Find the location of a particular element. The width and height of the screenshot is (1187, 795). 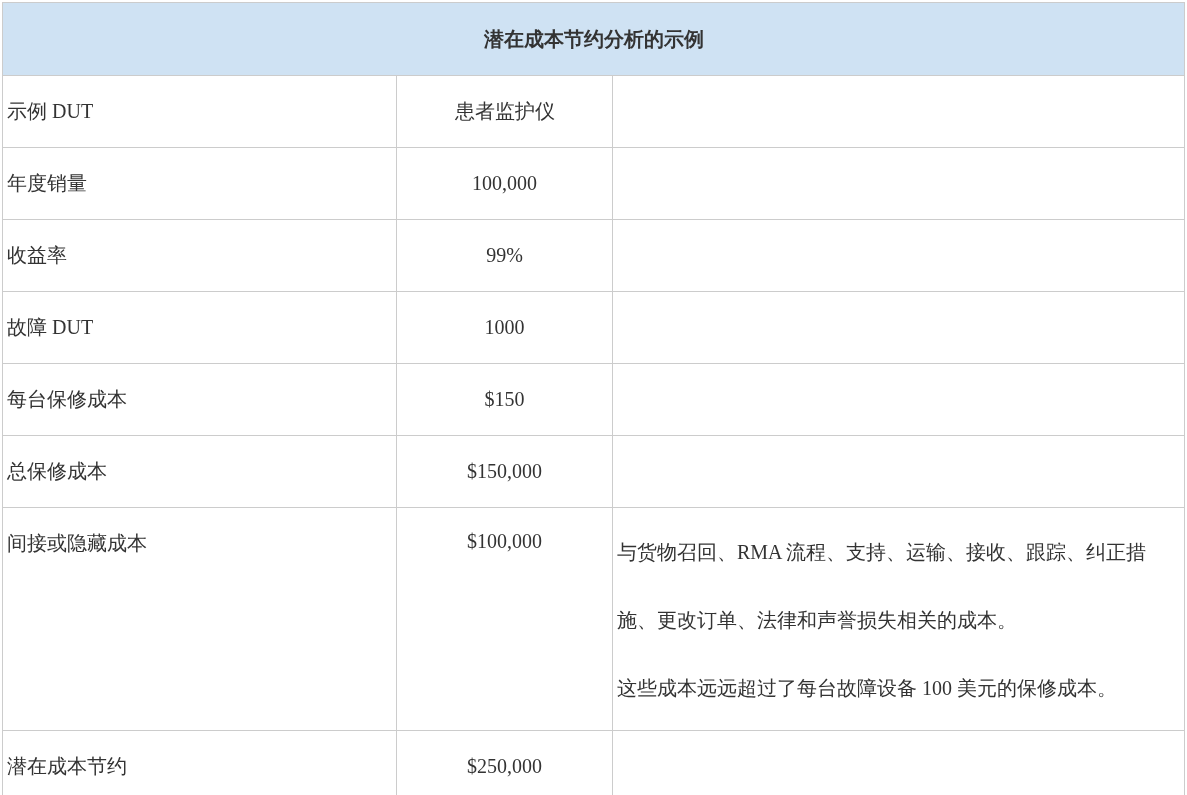

table-cell: 患者监护仪 is located at coordinates (504, 111).